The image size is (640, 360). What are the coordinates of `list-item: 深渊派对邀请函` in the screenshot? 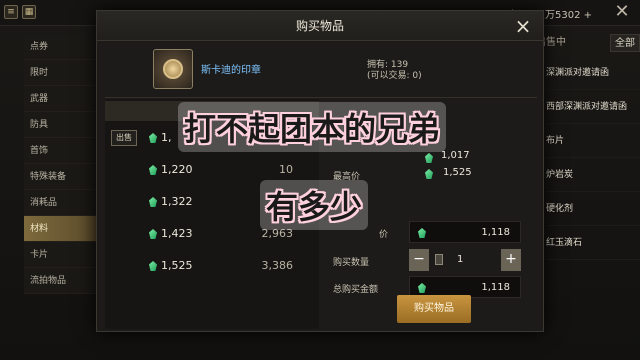 It's located at (593, 73).